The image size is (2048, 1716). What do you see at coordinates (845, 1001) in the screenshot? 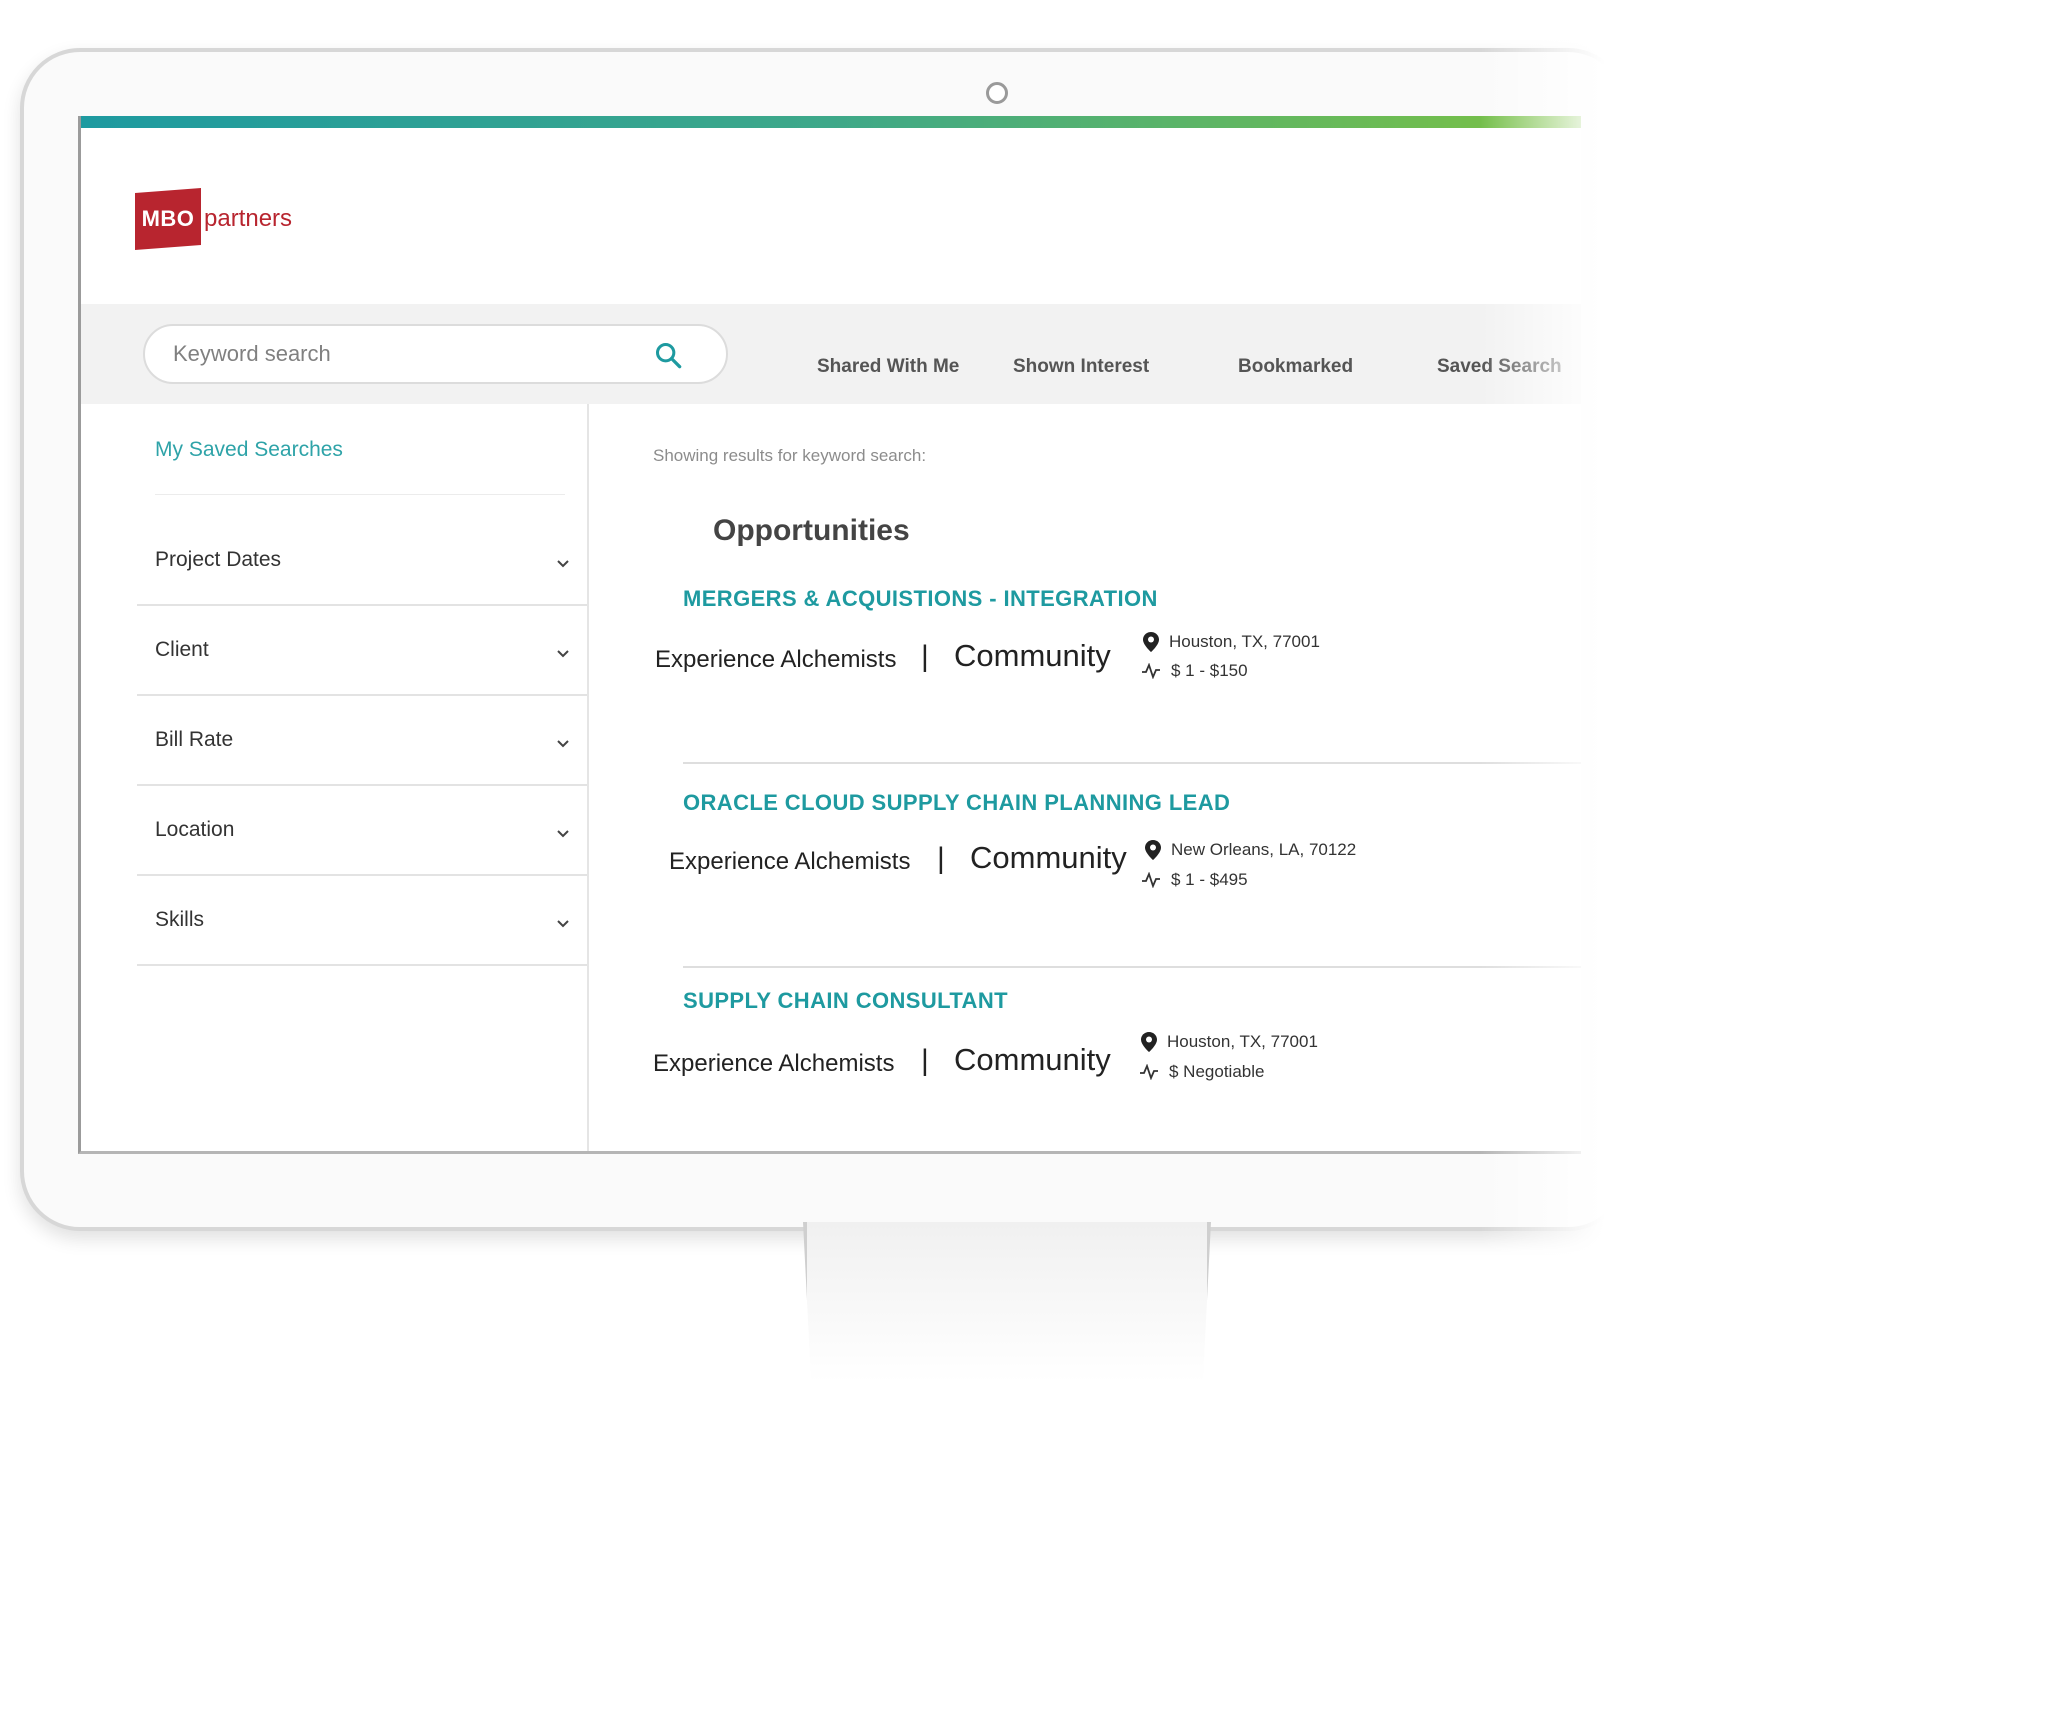
I see `result-title: SUPPLY CHAIN CONSULTANT` at bounding box center [845, 1001].